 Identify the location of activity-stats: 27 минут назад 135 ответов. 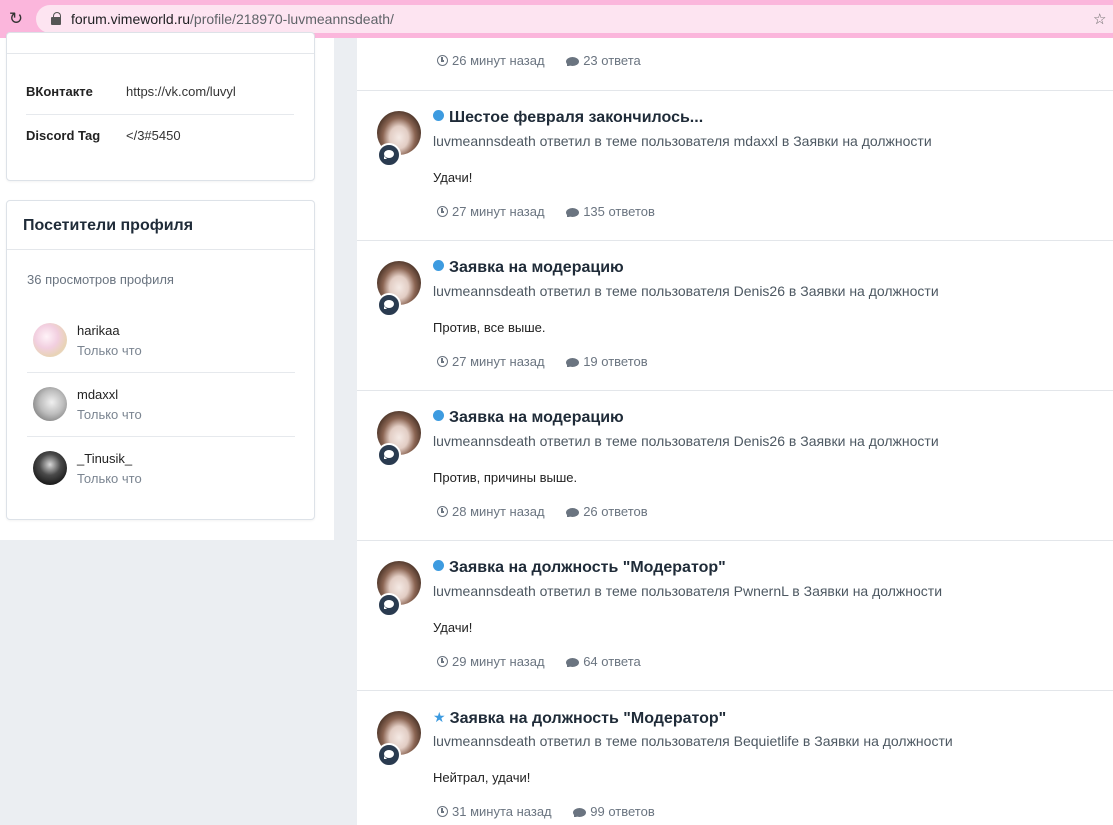
(546, 211).